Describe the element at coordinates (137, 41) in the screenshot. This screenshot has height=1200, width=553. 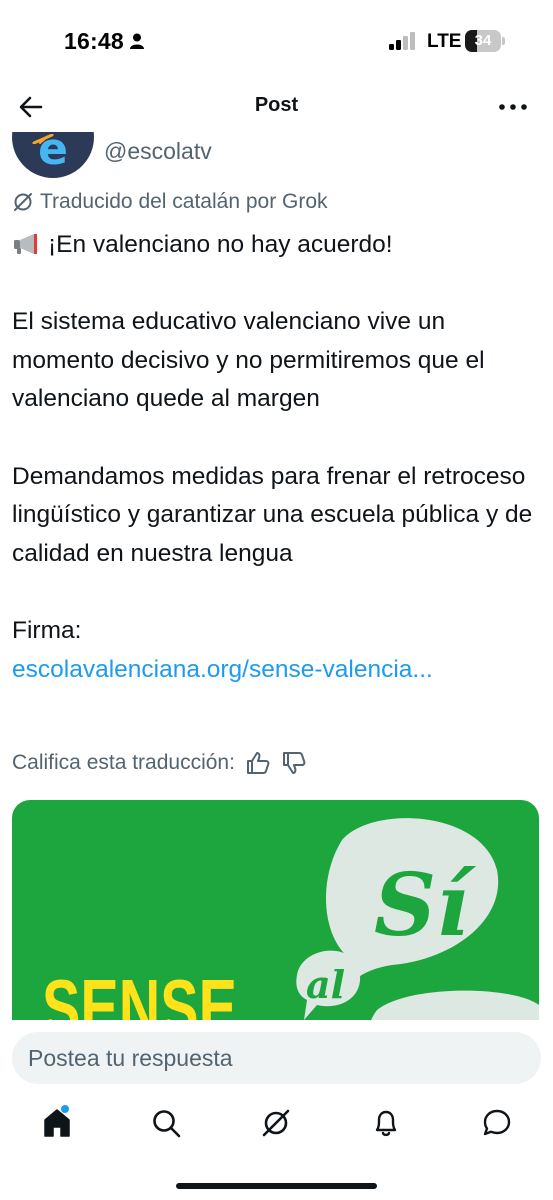
I see `person-icon` at that location.